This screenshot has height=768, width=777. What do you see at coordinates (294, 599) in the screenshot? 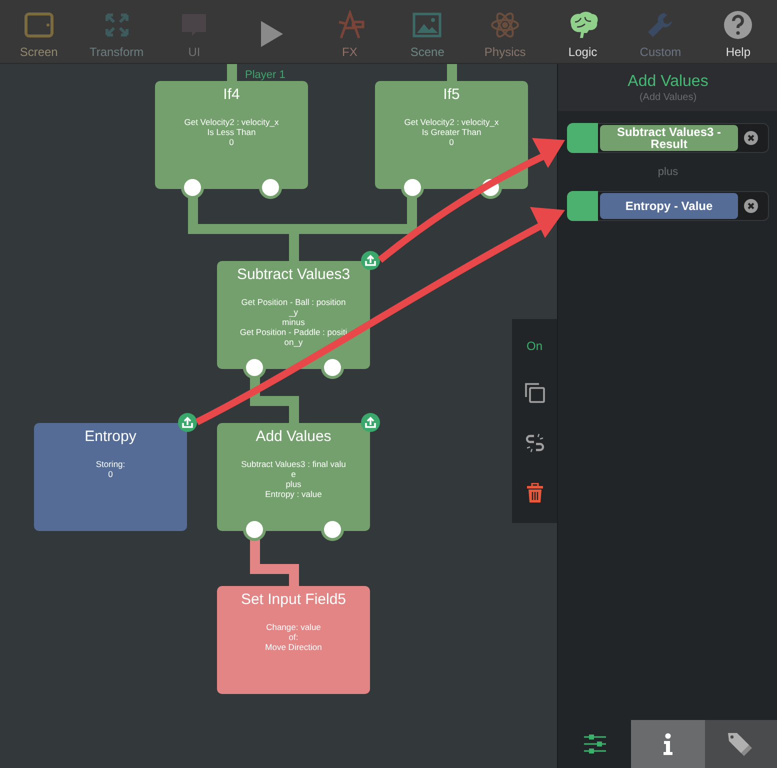
I see `node-title: Set Input Field5` at bounding box center [294, 599].